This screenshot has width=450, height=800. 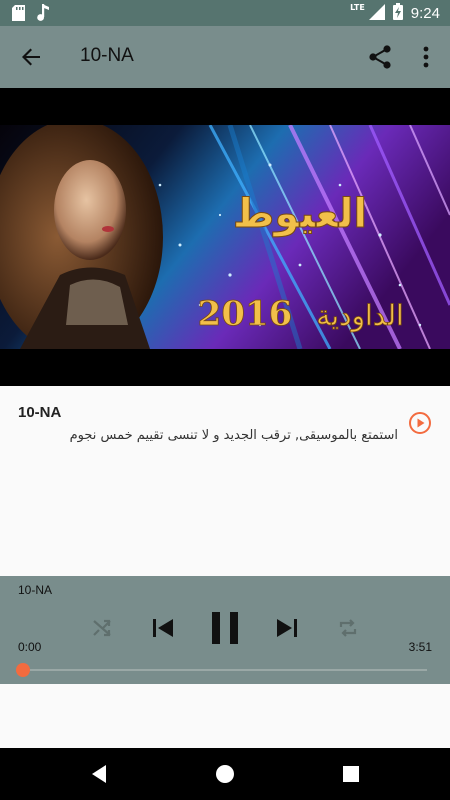 I want to click on battery-charging-icon, so click(x=397, y=13).